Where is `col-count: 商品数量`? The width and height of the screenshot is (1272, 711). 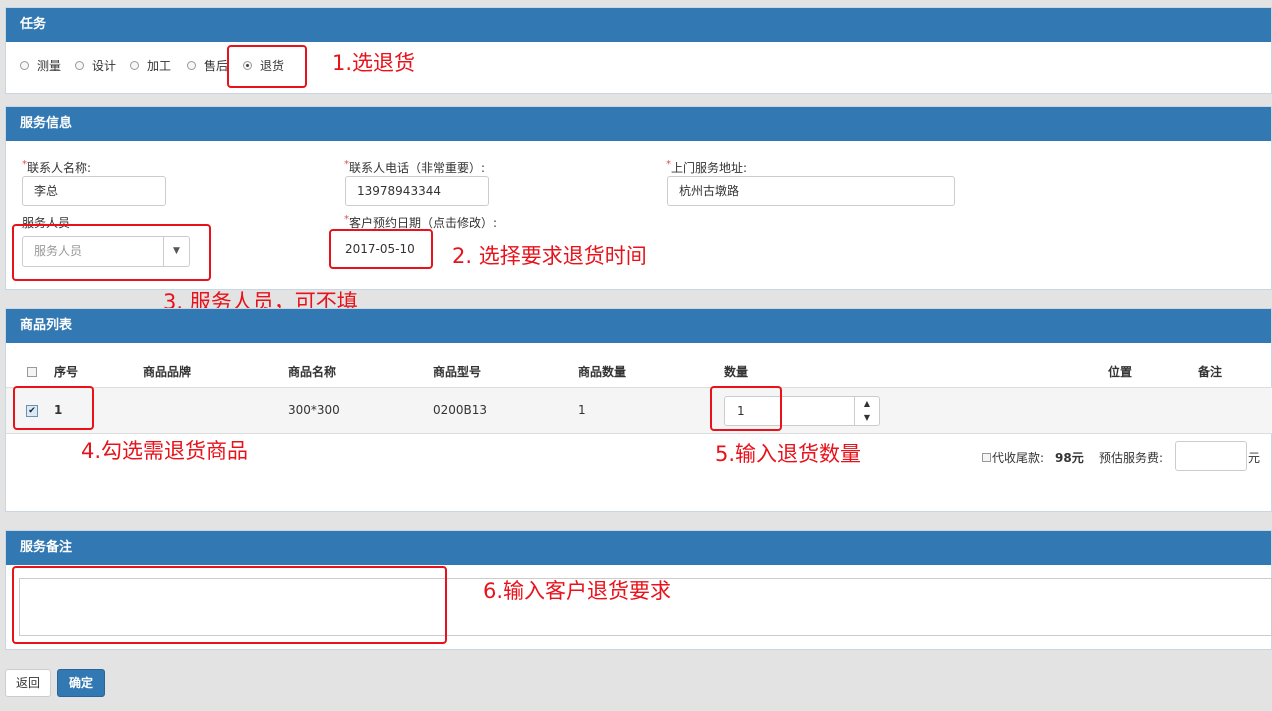
col-count: 商品数量 is located at coordinates (602, 372).